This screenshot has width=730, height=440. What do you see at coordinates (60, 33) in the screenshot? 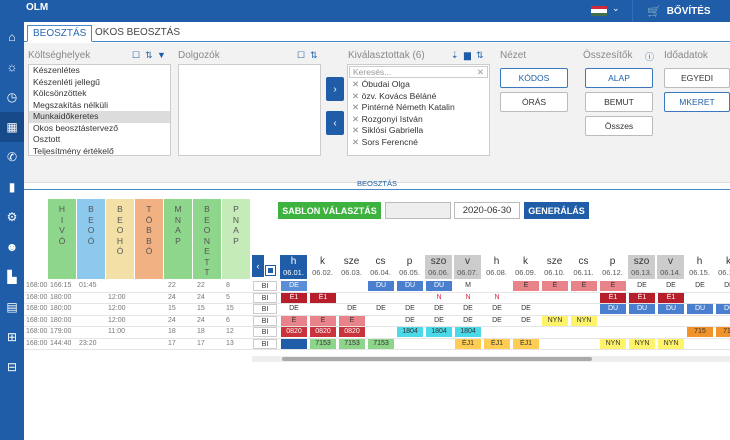
I see `tab-beosztas: BEOSZTÁS` at bounding box center [60, 33].